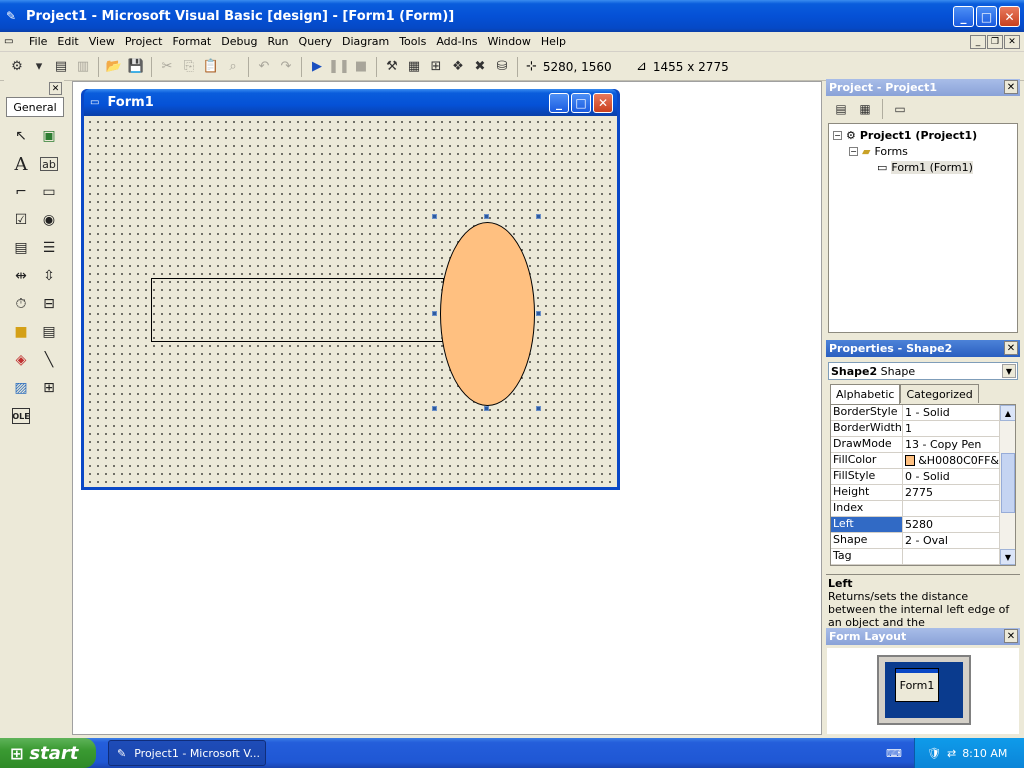  Describe the element at coordinates (365, 41) in the screenshot. I see `menu-diagram: Diagram` at that location.